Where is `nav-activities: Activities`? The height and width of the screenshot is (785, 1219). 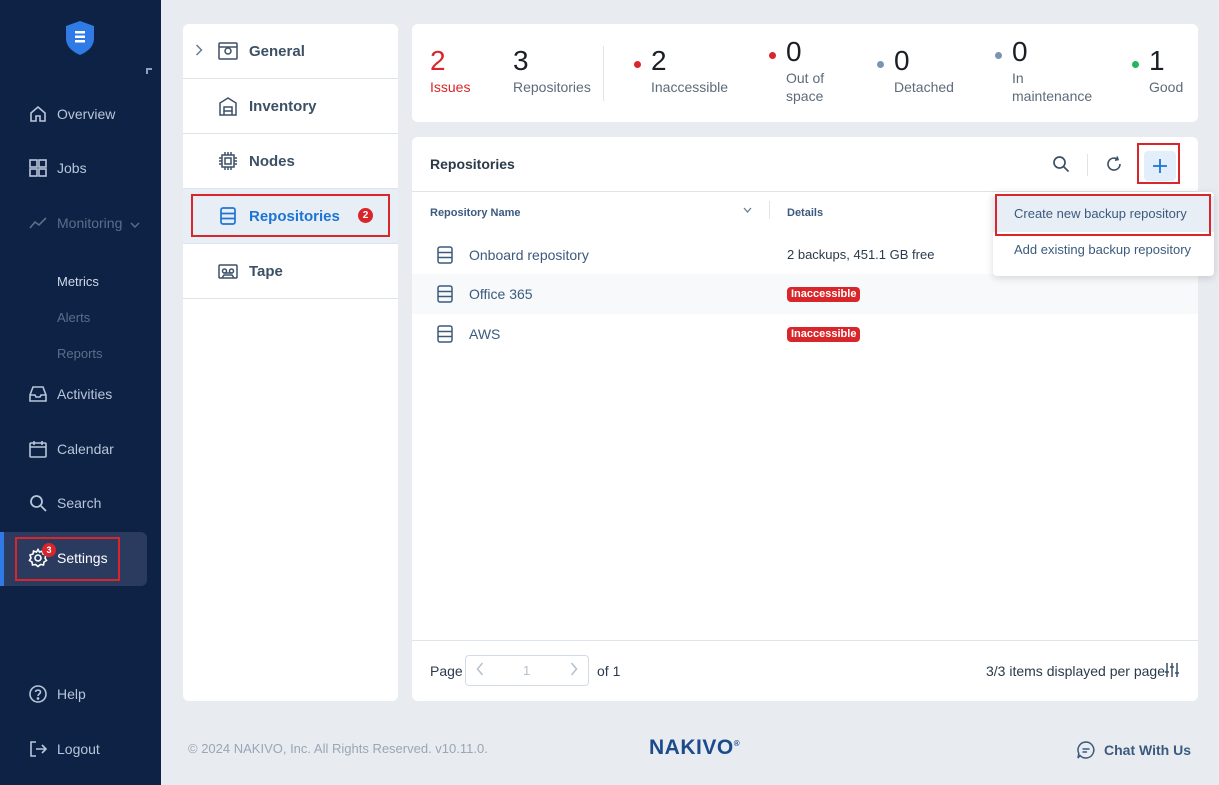 nav-activities: Activities is located at coordinates (80, 394).